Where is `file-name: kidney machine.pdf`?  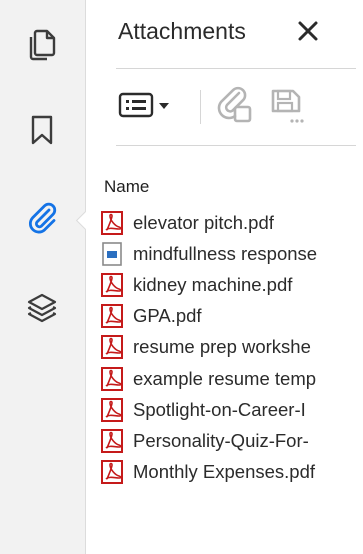 file-name: kidney machine.pdf is located at coordinates (213, 284).